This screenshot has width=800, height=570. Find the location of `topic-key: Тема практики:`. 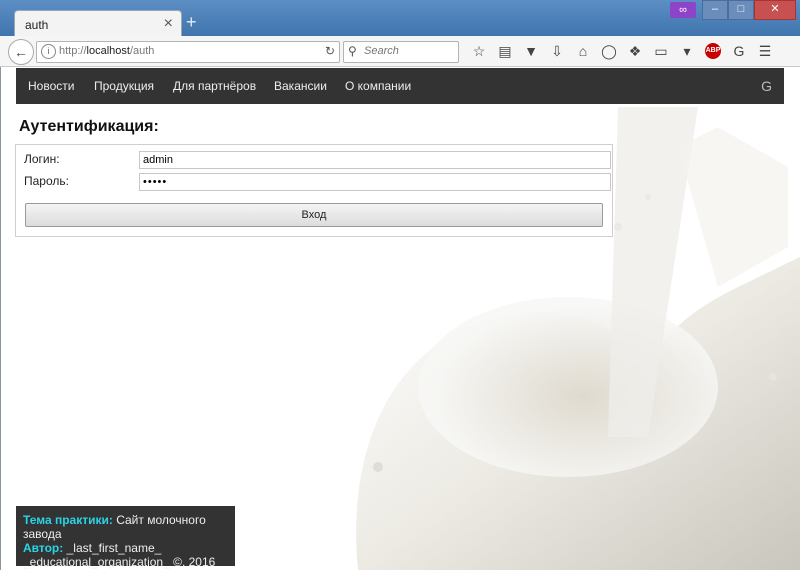

topic-key: Тема практики: is located at coordinates (68, 520).